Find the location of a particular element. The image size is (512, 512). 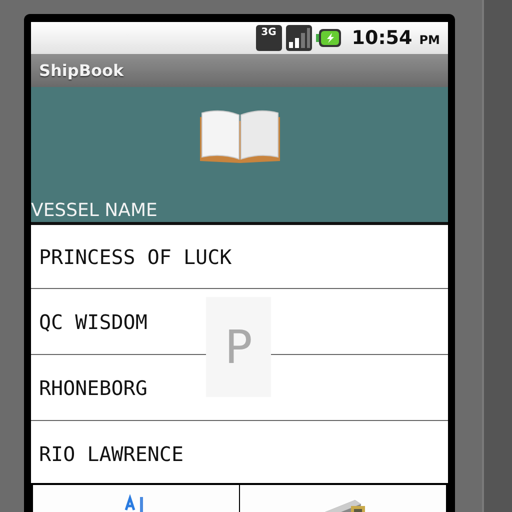

app-title: ShipBook is located at coordinates (81, 70).